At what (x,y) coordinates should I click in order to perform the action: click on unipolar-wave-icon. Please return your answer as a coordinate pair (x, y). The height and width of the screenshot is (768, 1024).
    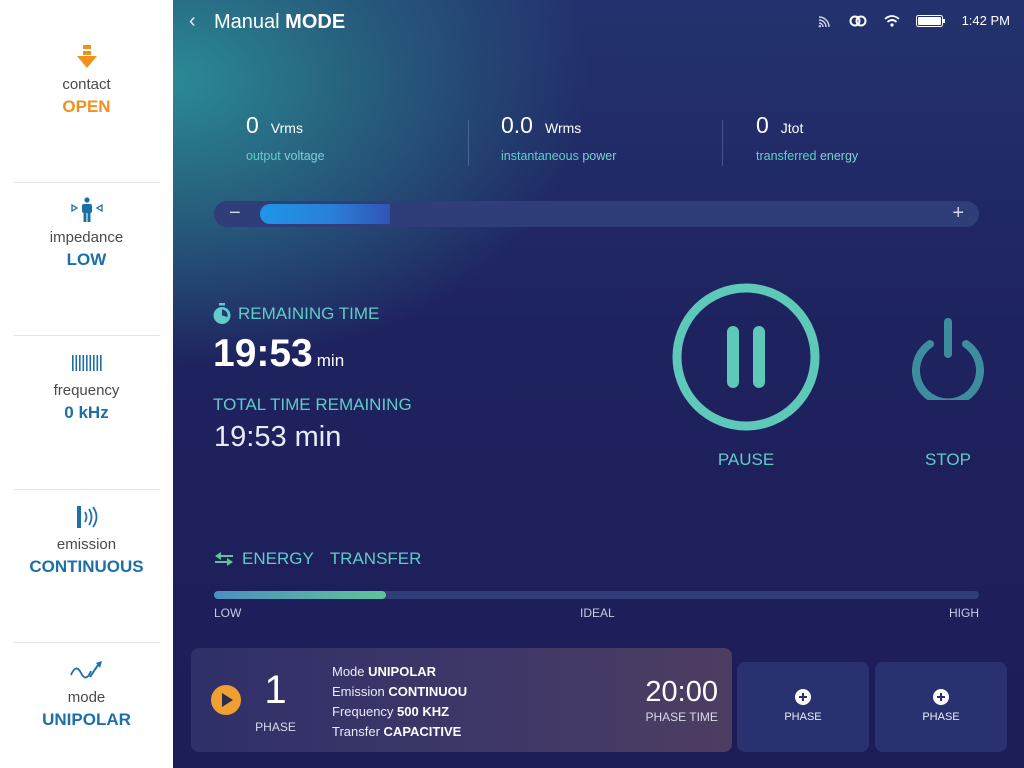
    Looking at the image, I should click on (86, 670).